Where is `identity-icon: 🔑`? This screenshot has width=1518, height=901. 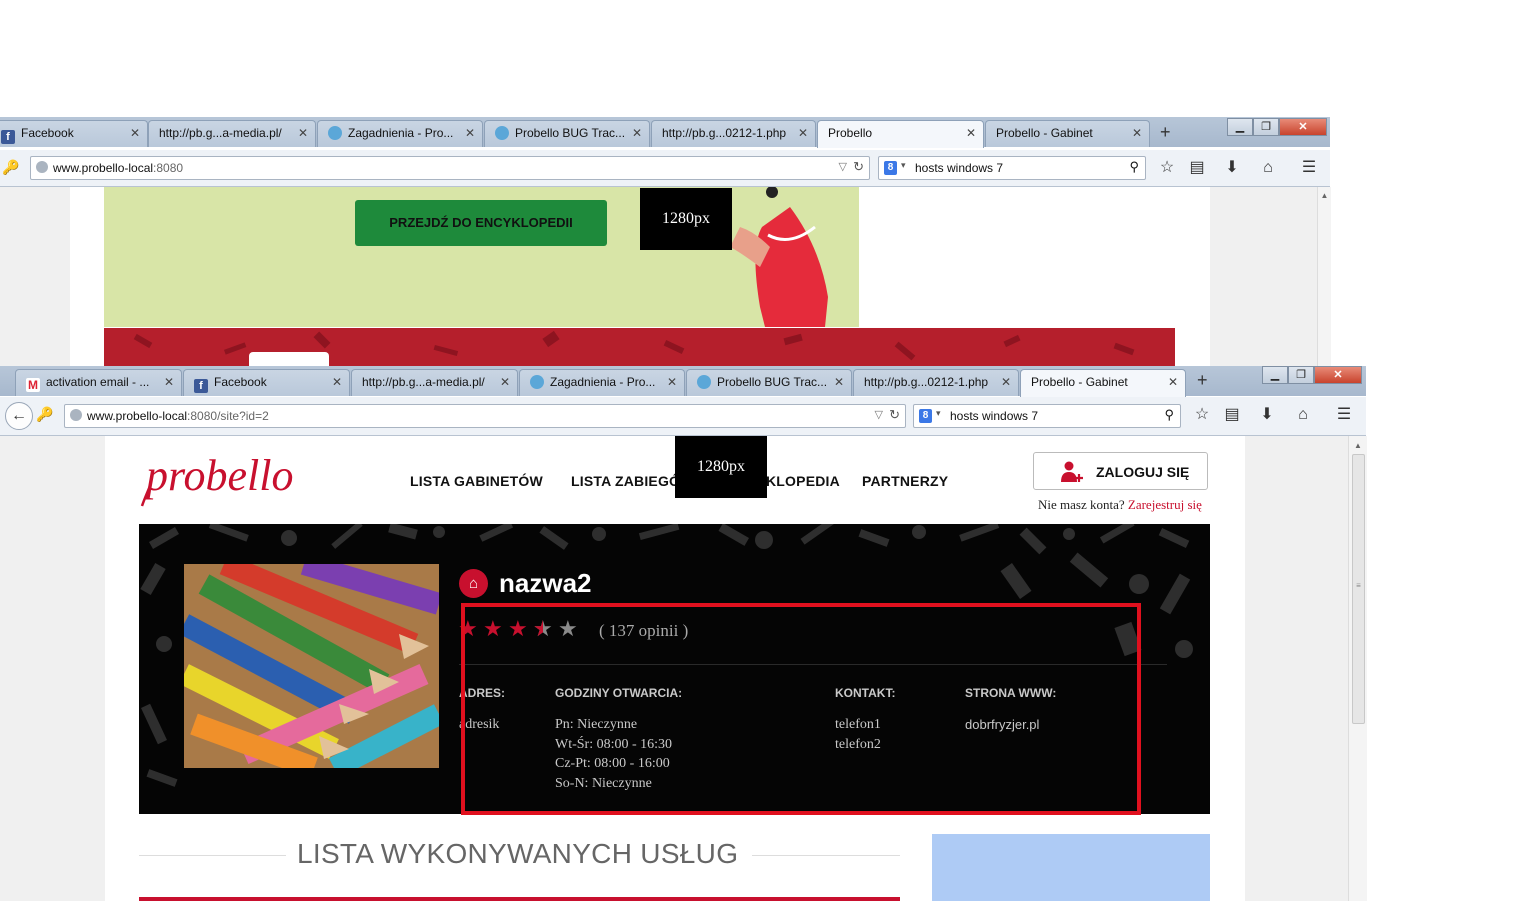
identity-icon: 🔑 is located at coordinates (45, 414).